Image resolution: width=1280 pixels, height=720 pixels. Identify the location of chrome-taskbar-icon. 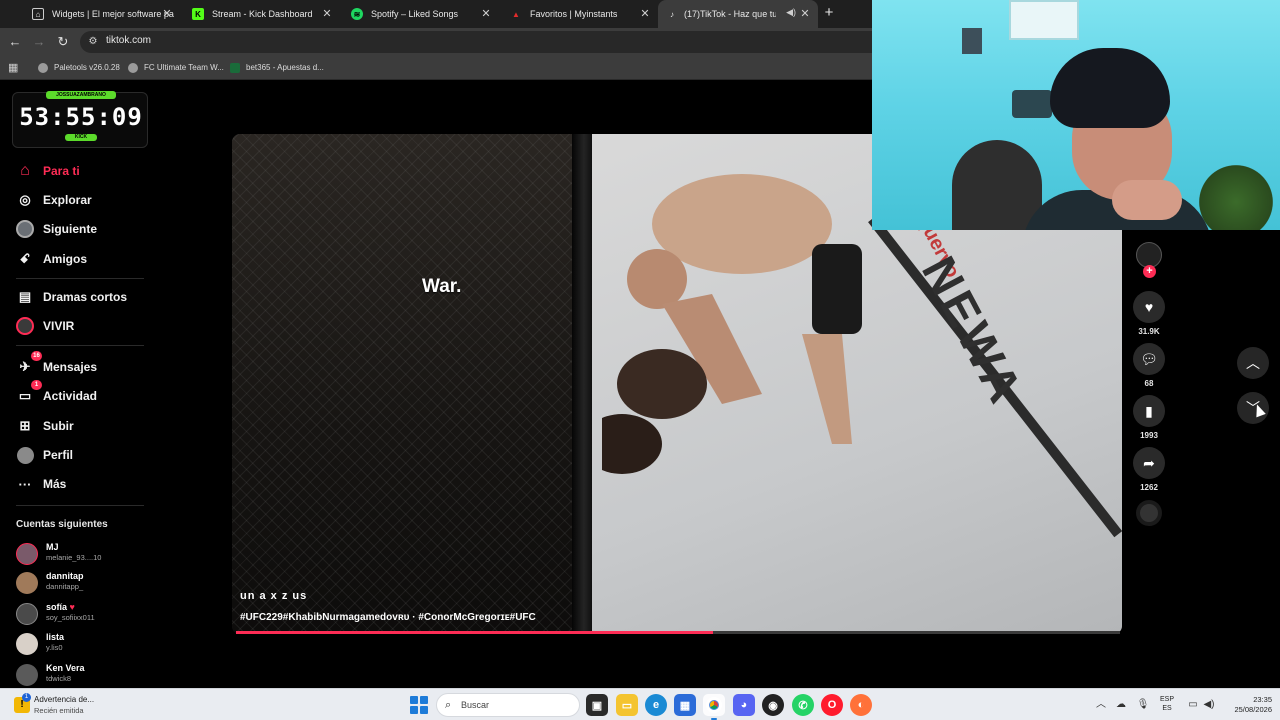
(714, 707).